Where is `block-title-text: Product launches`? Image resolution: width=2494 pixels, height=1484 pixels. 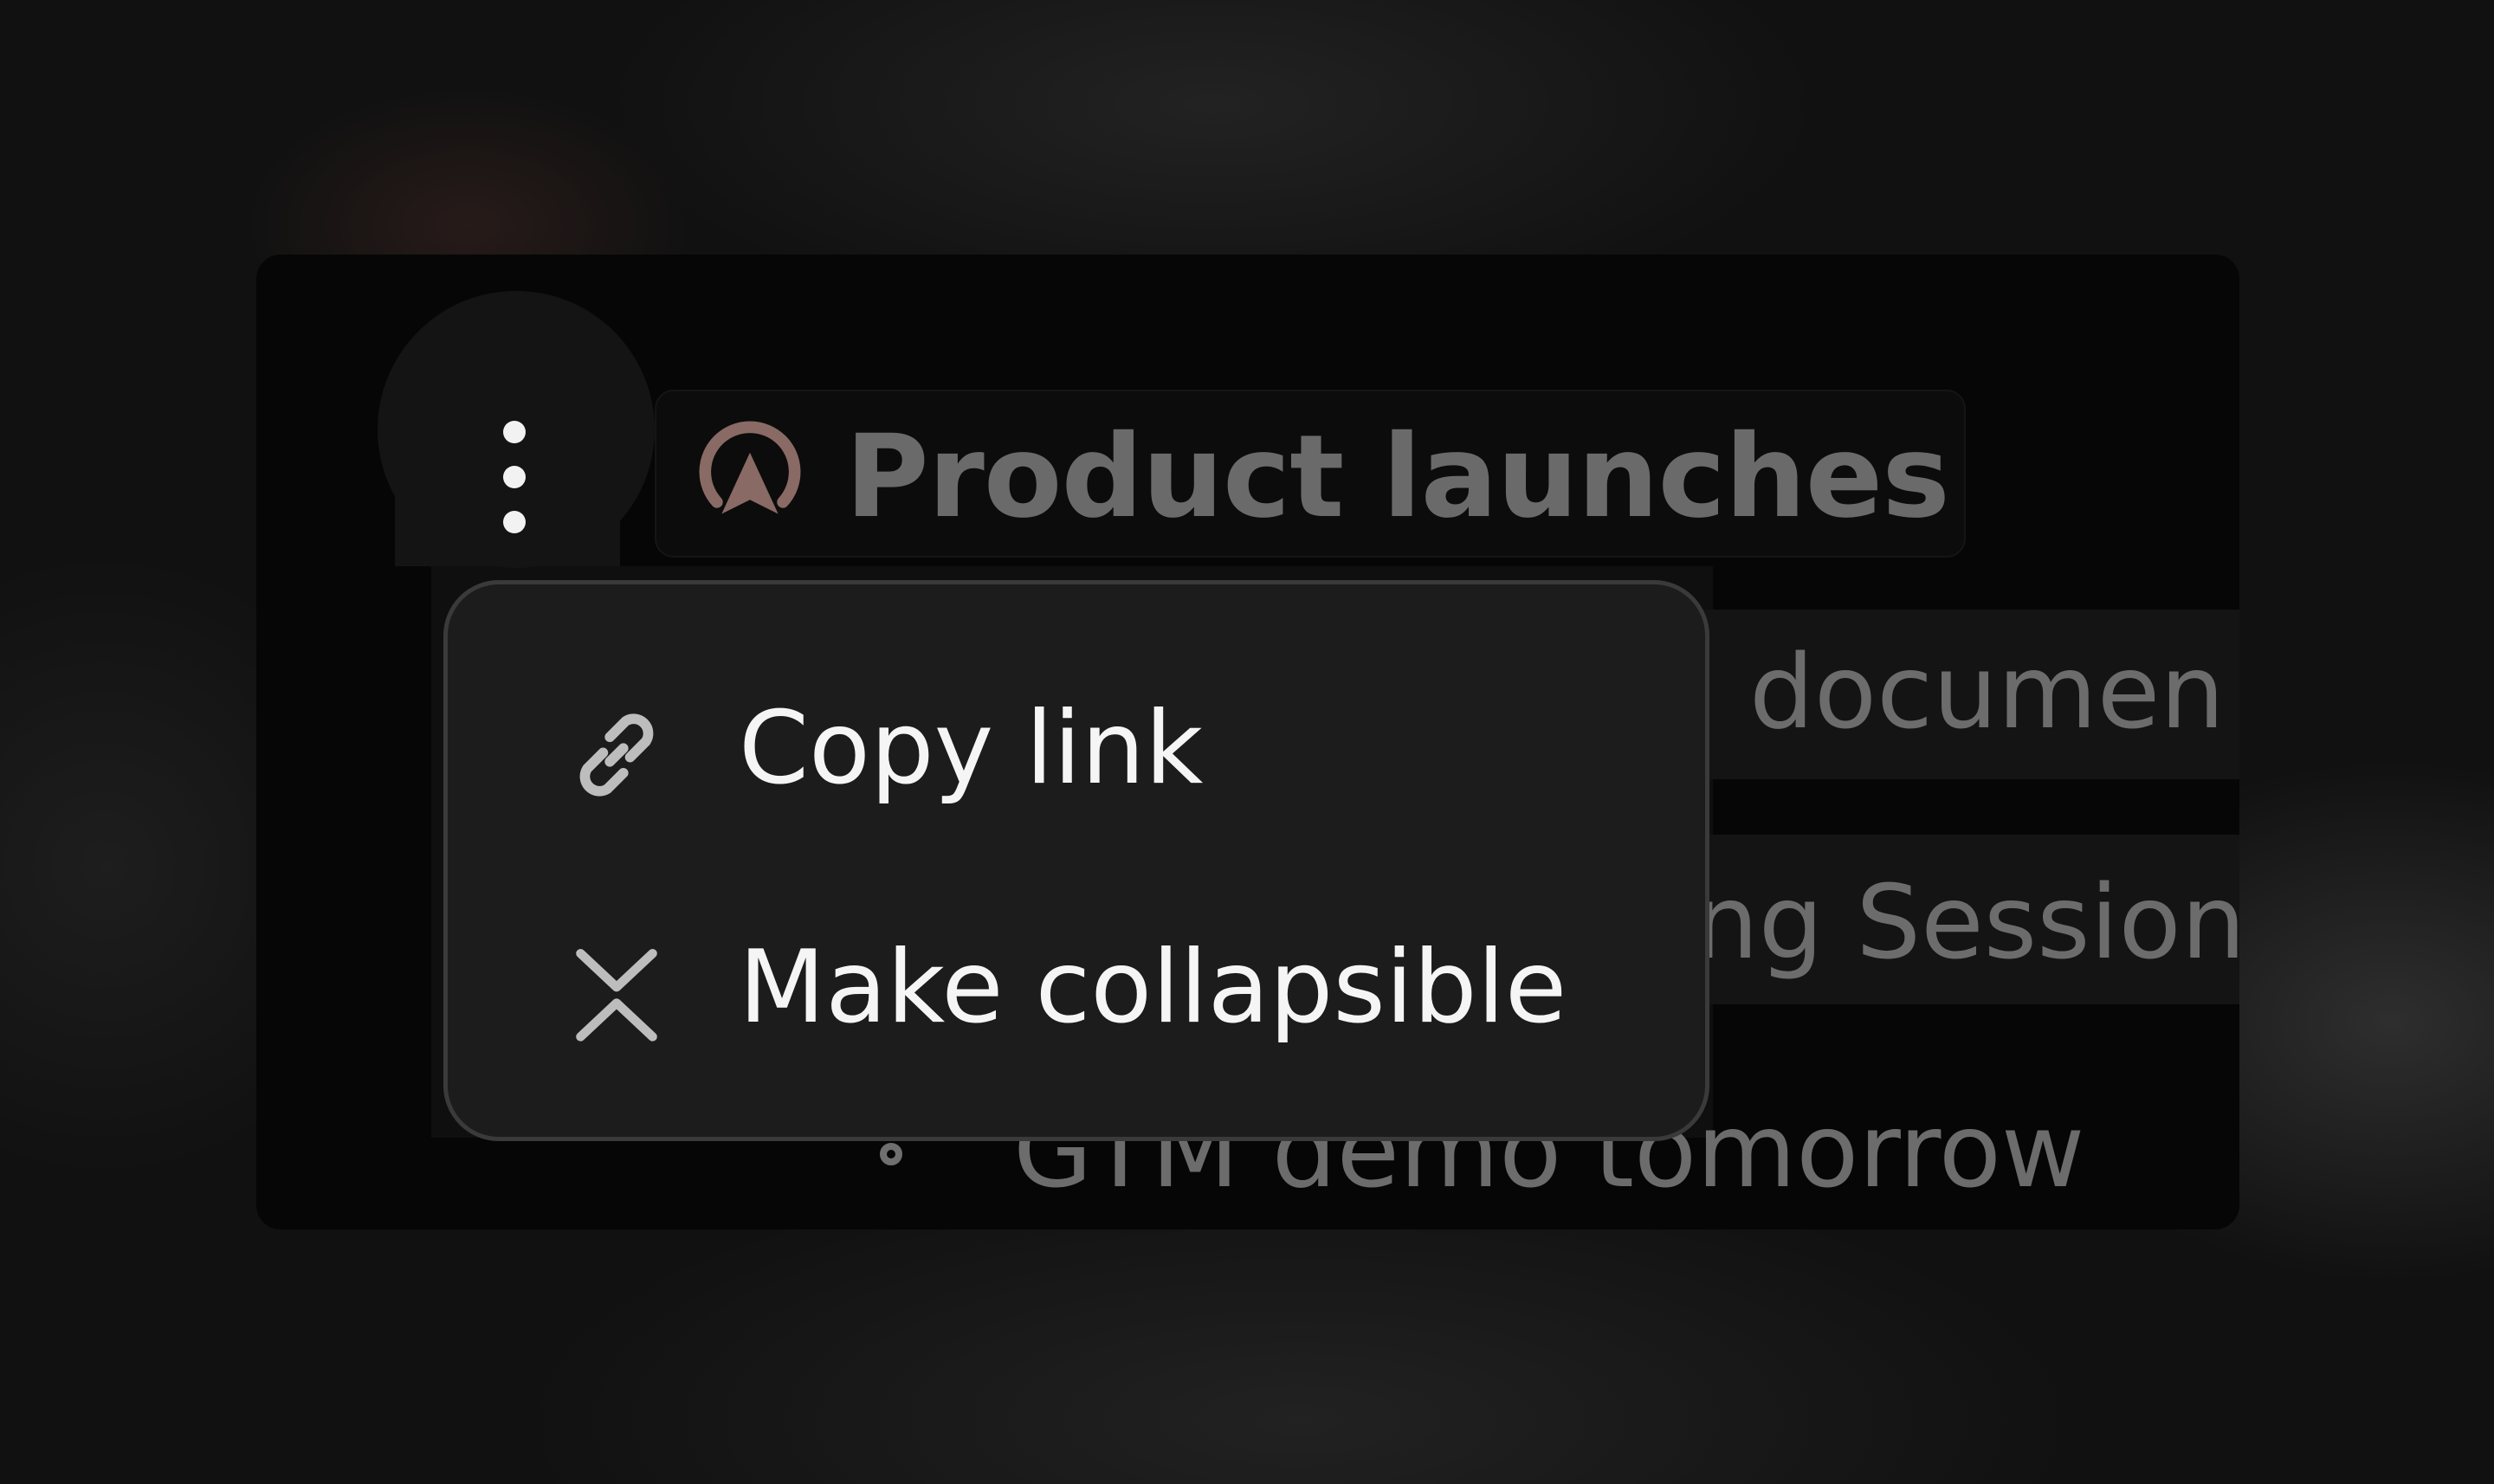 block-title-text: Product launches is located at coordinates (1397, 477).